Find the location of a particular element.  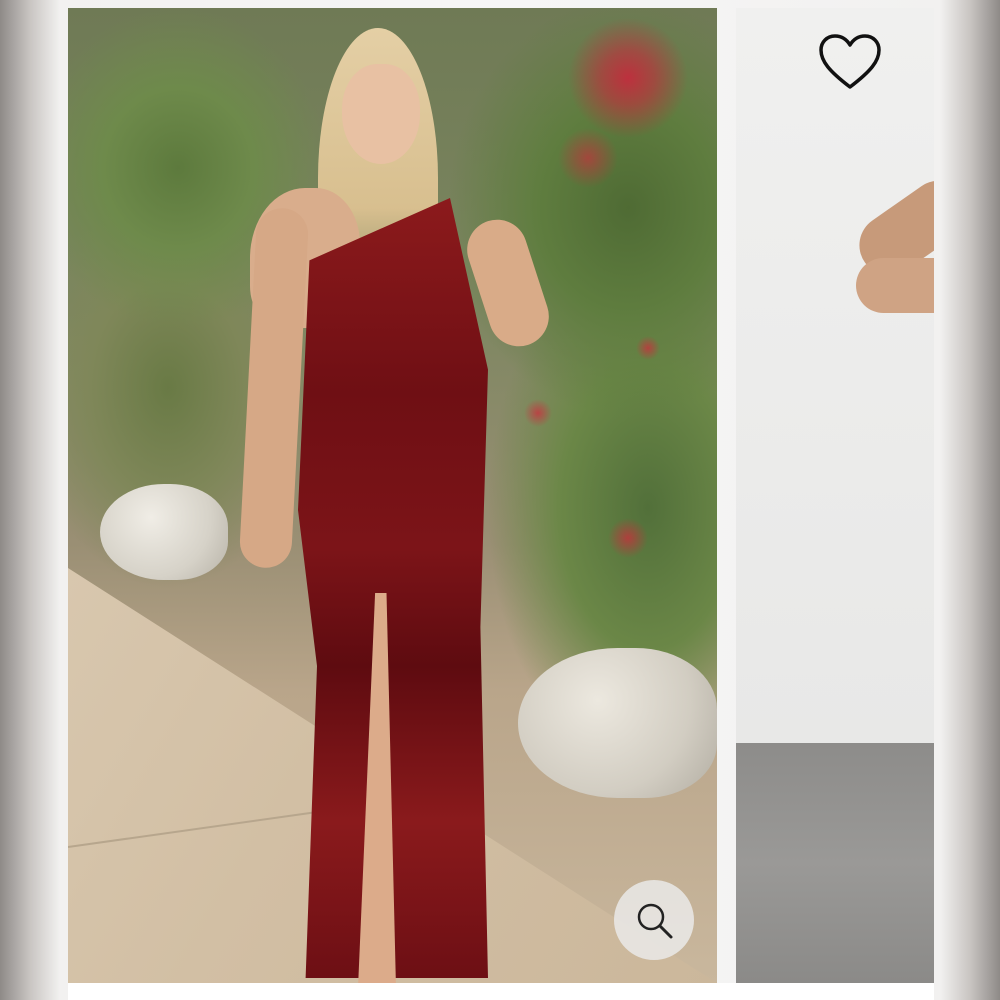

gallery-bottom-edge is located at coordinates (501, 991).